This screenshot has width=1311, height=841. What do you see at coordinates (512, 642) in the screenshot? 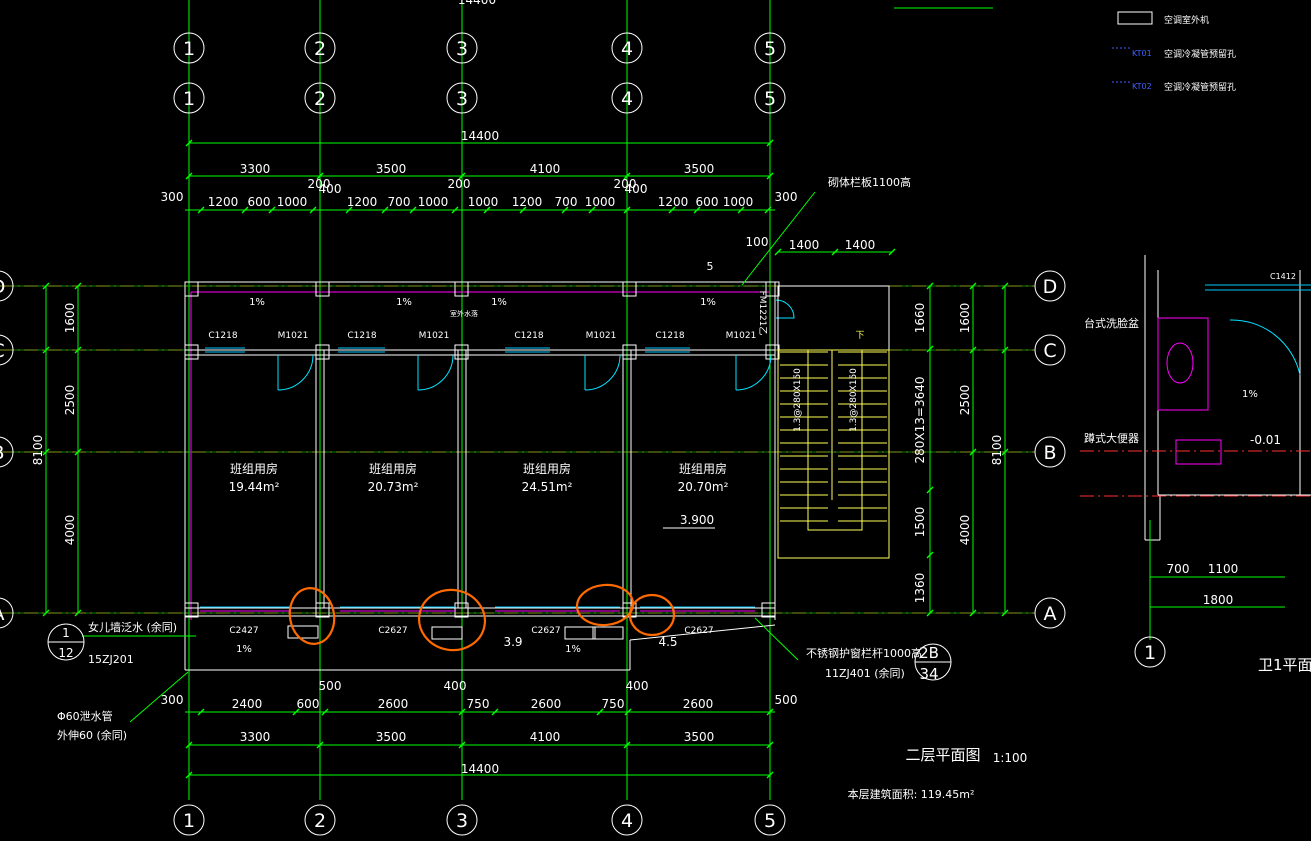
I see `level-balcony-a: 3.9` at bounding box center [512, 642].